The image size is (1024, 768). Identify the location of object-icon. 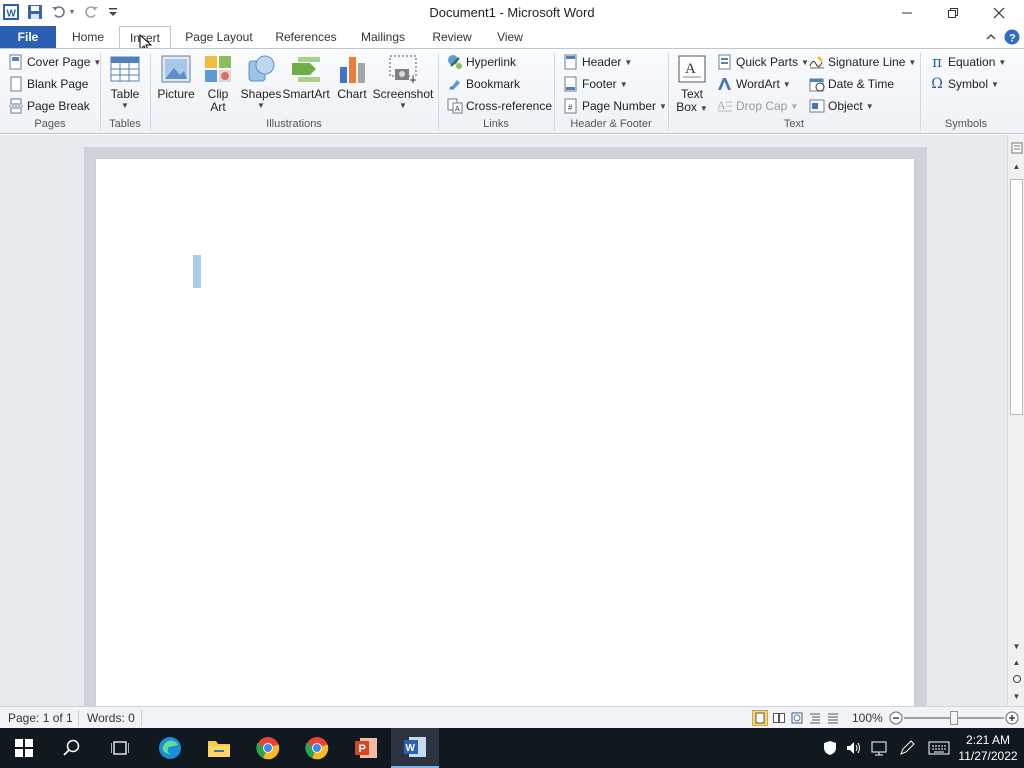
(817, 106).